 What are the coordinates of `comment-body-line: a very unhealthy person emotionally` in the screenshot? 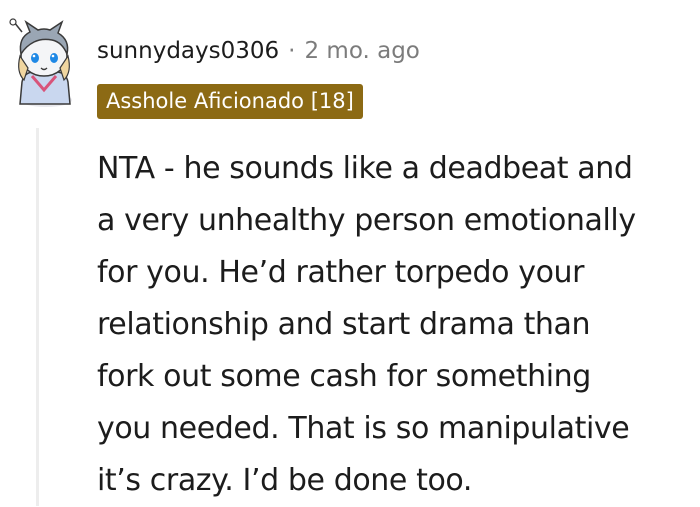 It's located at (366, 220).